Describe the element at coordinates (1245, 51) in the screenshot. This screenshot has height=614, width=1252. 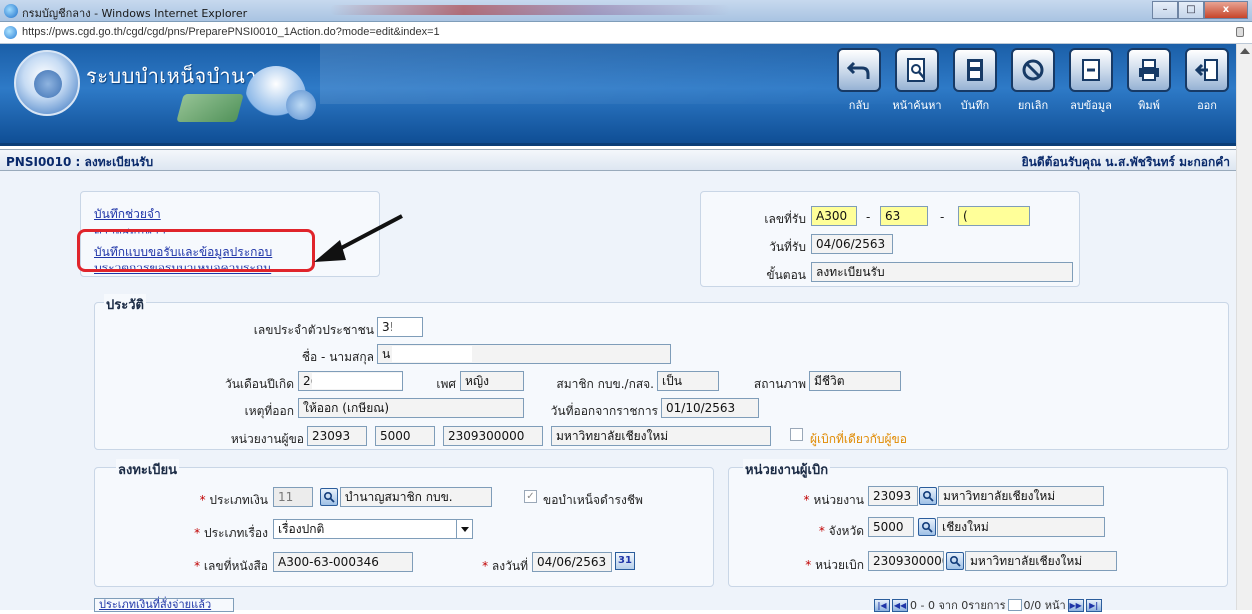
I see `scroll-up-icon` at that location.